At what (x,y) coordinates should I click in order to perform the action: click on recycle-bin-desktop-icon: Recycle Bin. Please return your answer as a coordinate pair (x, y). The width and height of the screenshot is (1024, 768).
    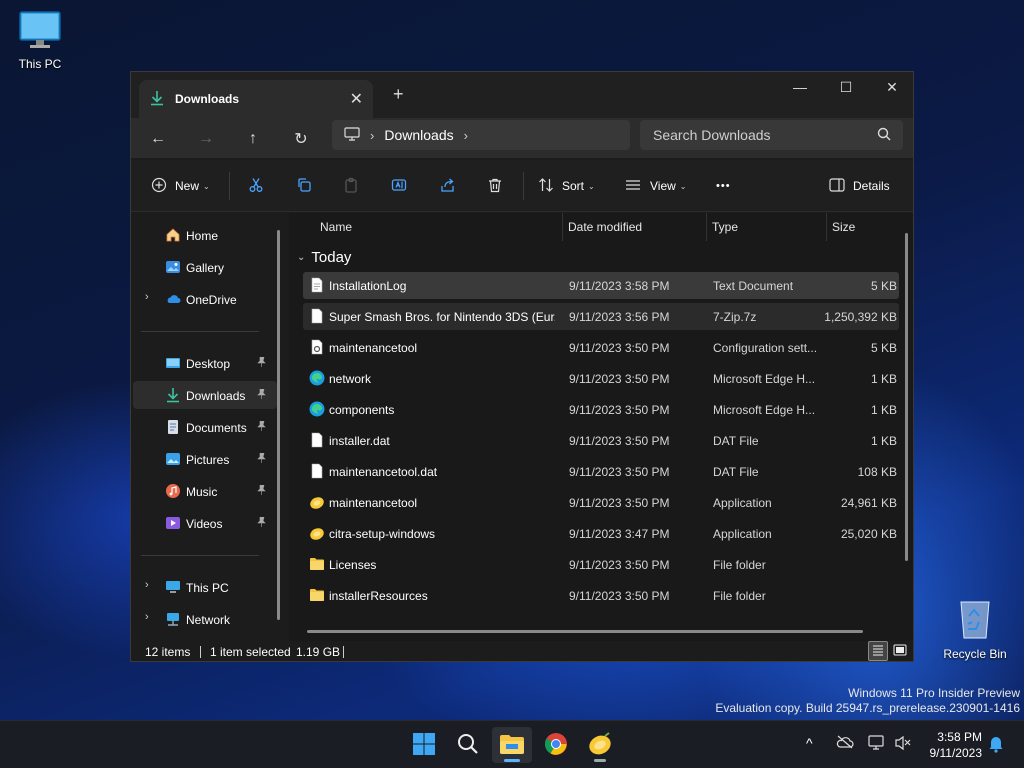
    Looking at the image, I should click on (975, 628).